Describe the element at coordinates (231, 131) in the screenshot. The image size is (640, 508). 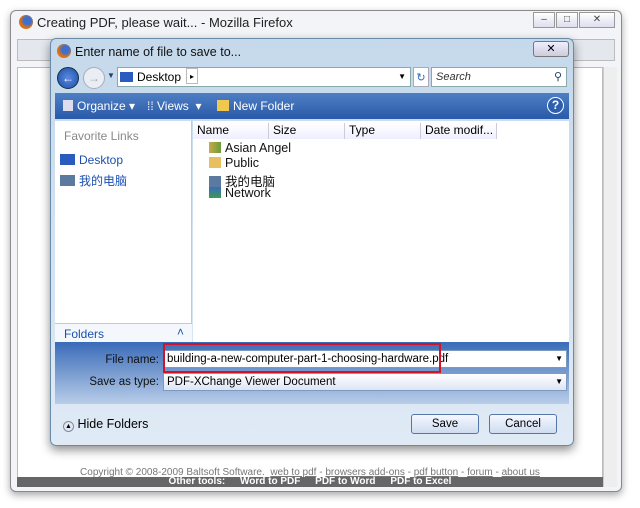
I see `column-name: Name` at that location.